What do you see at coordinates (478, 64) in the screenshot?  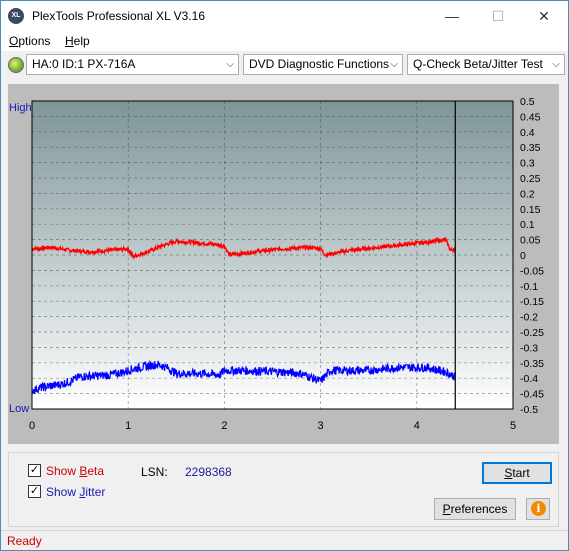 I see `test-select-value: Q-Check Beta/Jitter Test` at bounding box center [478, 64].